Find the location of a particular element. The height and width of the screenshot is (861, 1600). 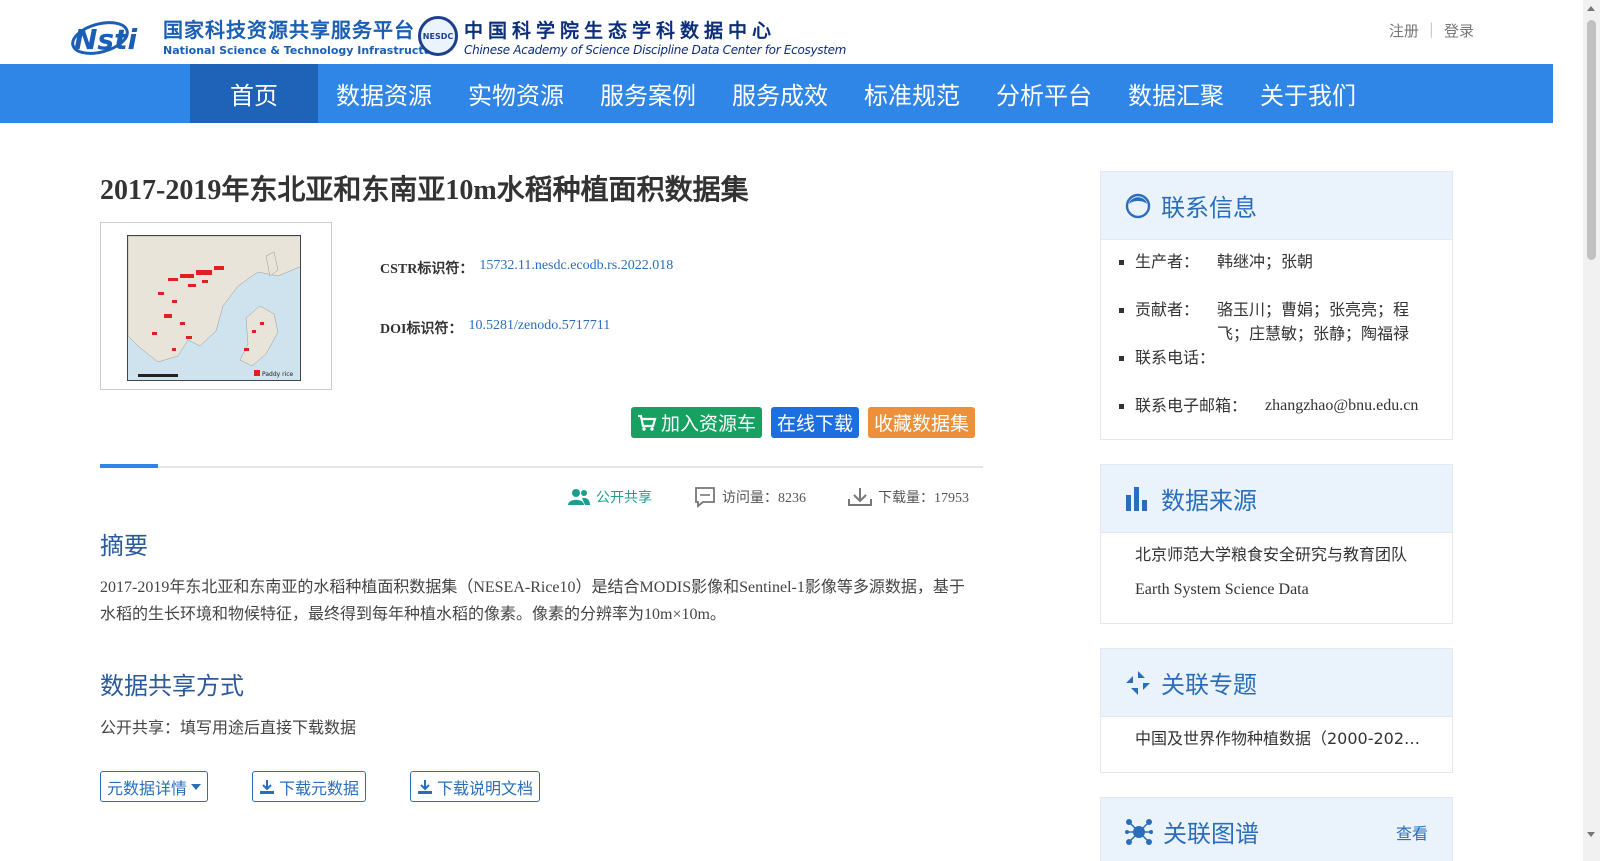

cstr-title-cn: 国家科技资源共享服务平台 is located at coordinates (289, 30).